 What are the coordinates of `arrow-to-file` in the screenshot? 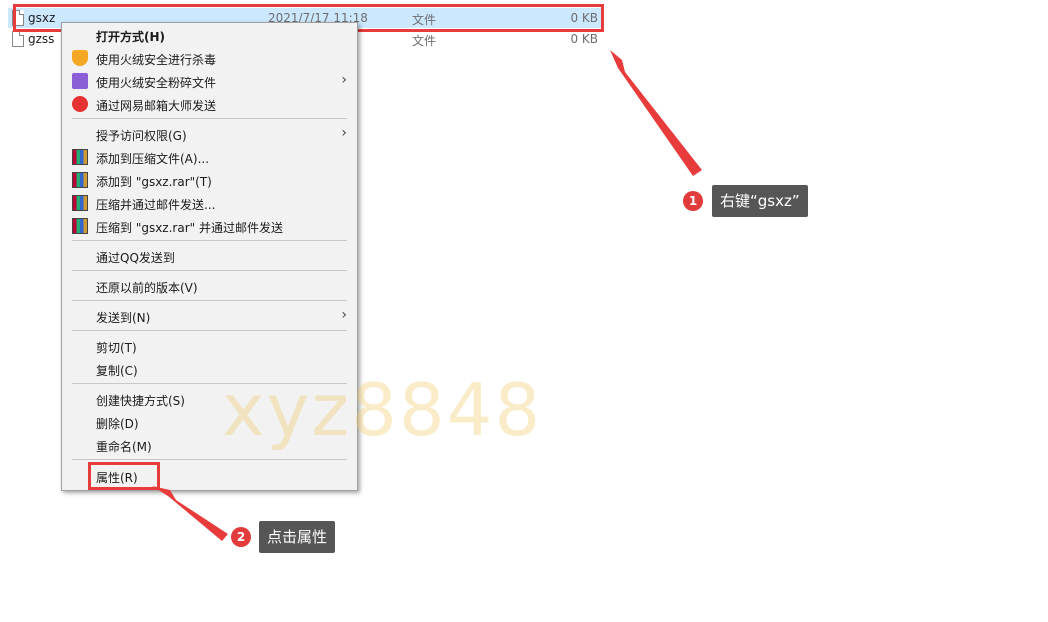 It's located at (656, 113).